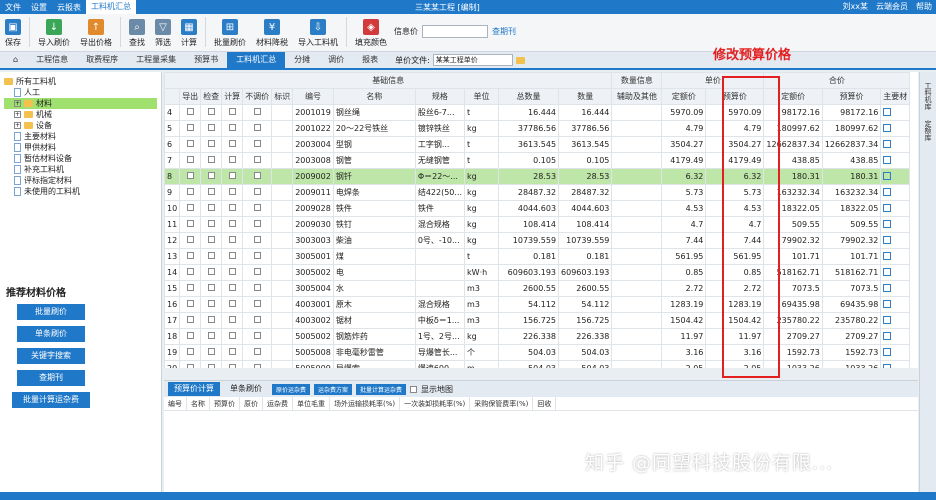  I want to click on cell-code: 5005002, so click(313, 336).